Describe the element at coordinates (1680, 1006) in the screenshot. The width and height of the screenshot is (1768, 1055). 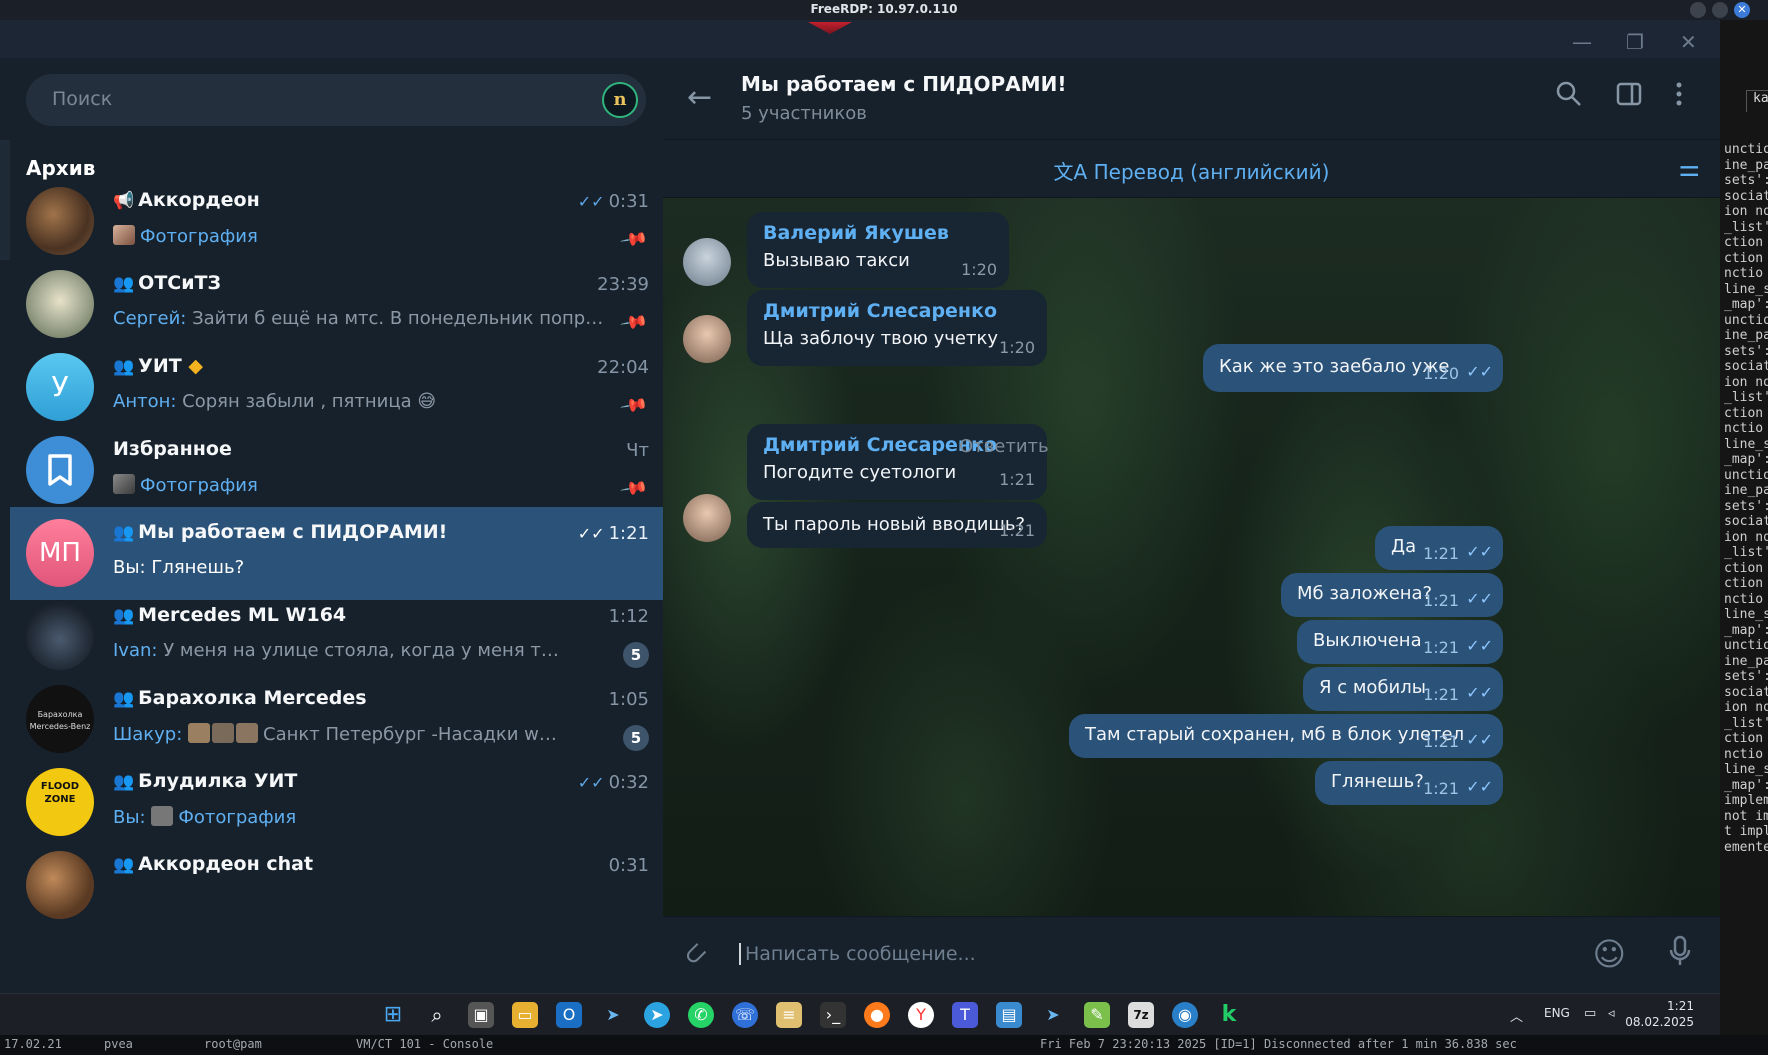
I see `clock-time: 1:21` at that location.